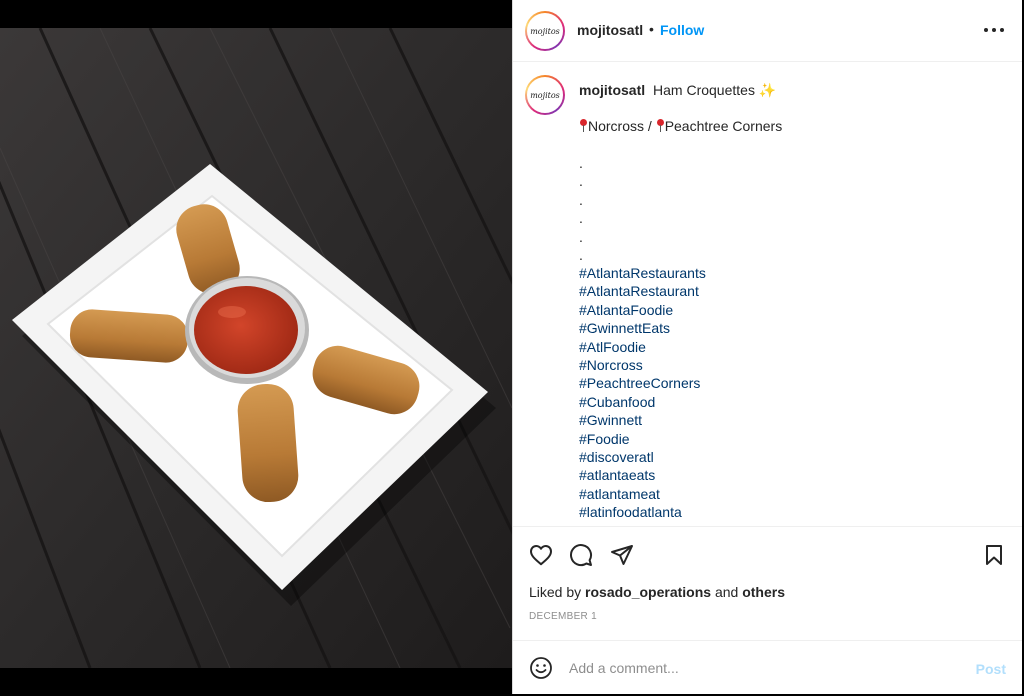 The width and height of the screenshot is (1024, 696). What do you see at coordinates (723, 126) in the screenshot?
I see `location-peachtree: Peachtree Corners` at bounding box center [723, 126].